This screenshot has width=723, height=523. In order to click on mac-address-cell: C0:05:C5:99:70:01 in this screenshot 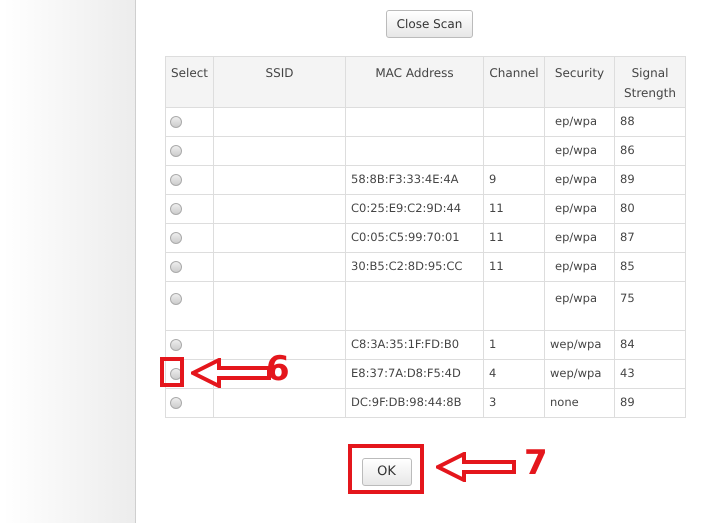, I will do `click(405, 237)`.